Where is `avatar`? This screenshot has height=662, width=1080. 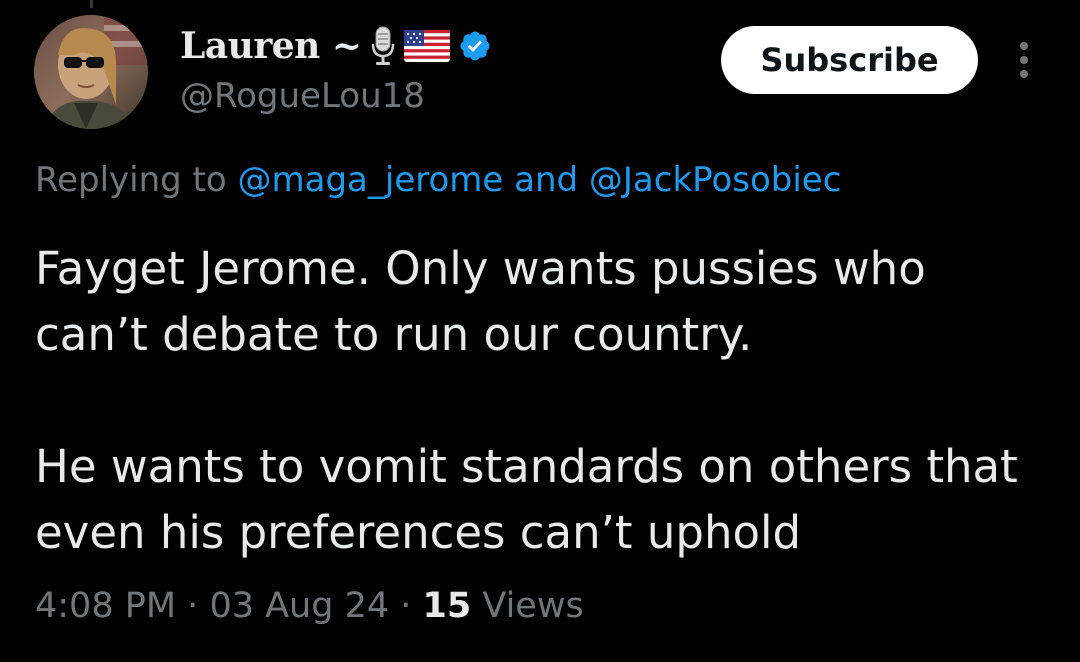 avatar is located at coordinates (91, 72).